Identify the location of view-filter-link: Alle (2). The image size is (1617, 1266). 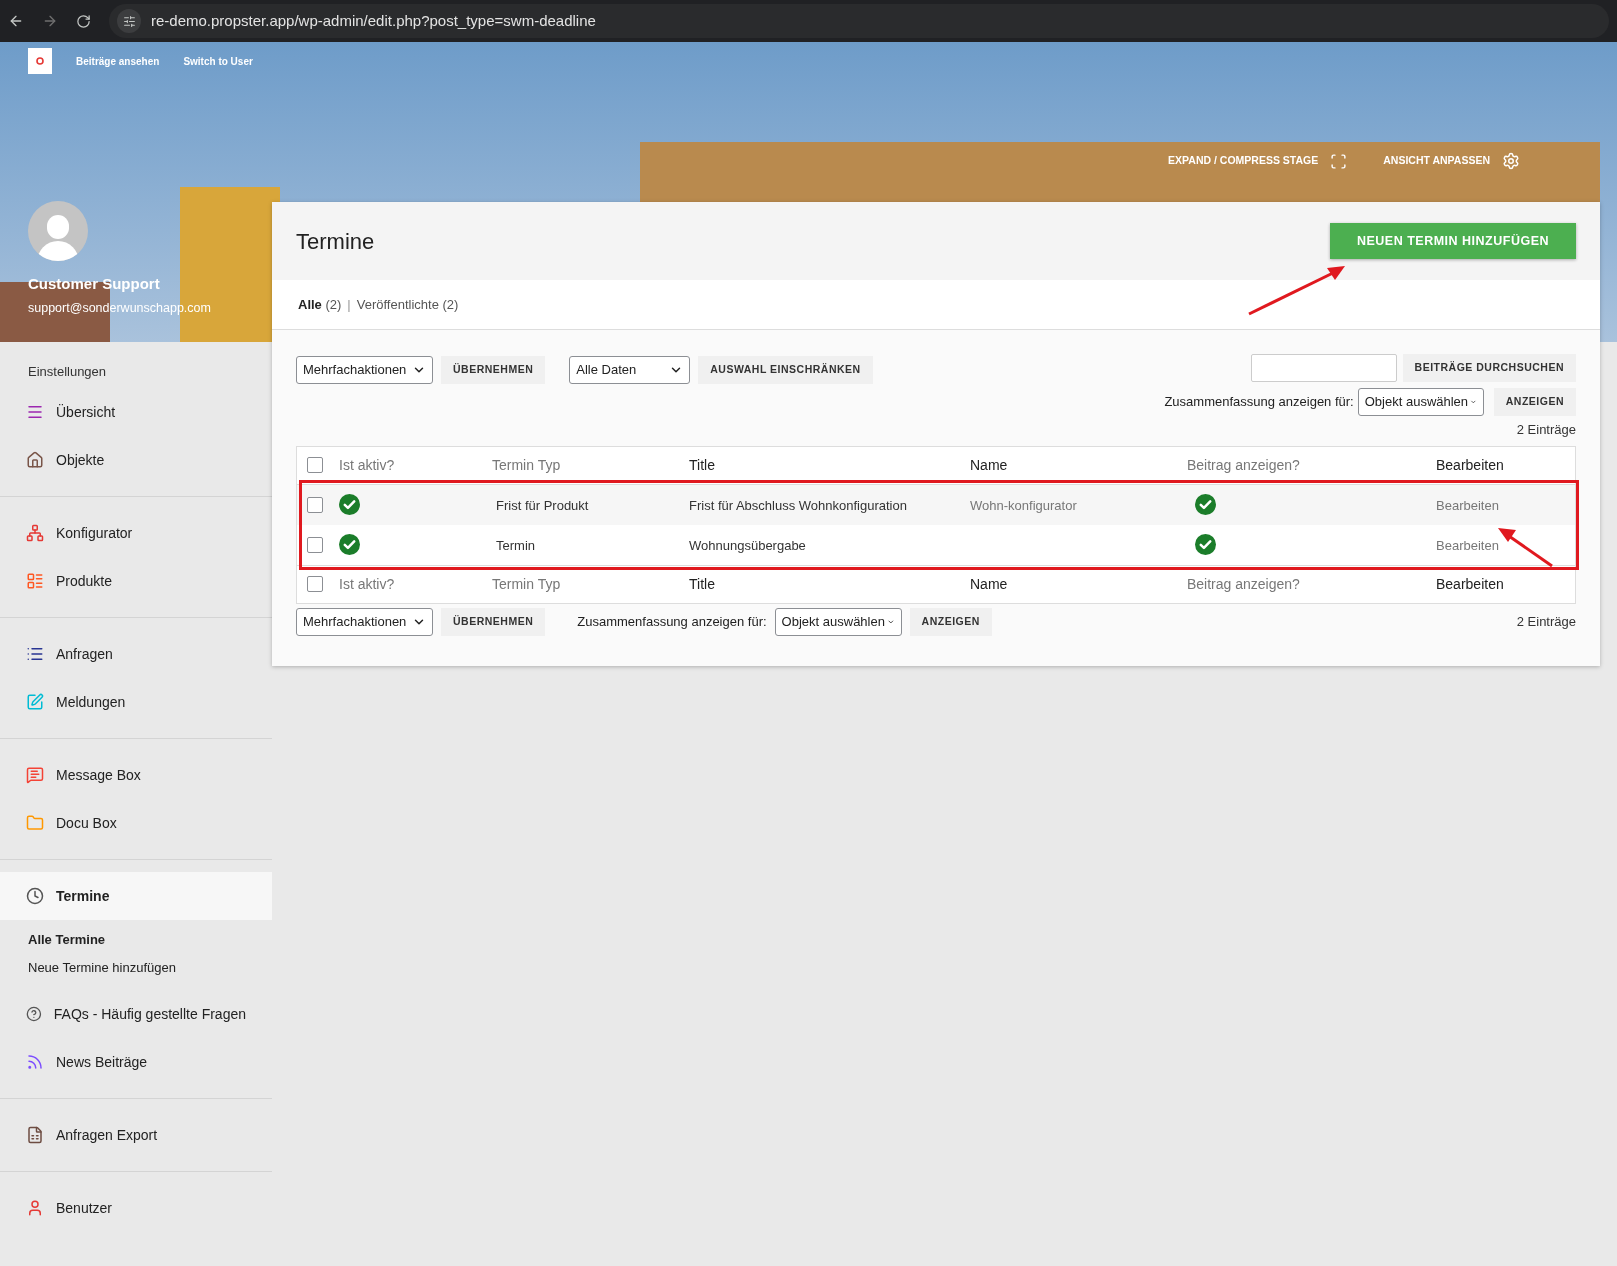
(320, 304).